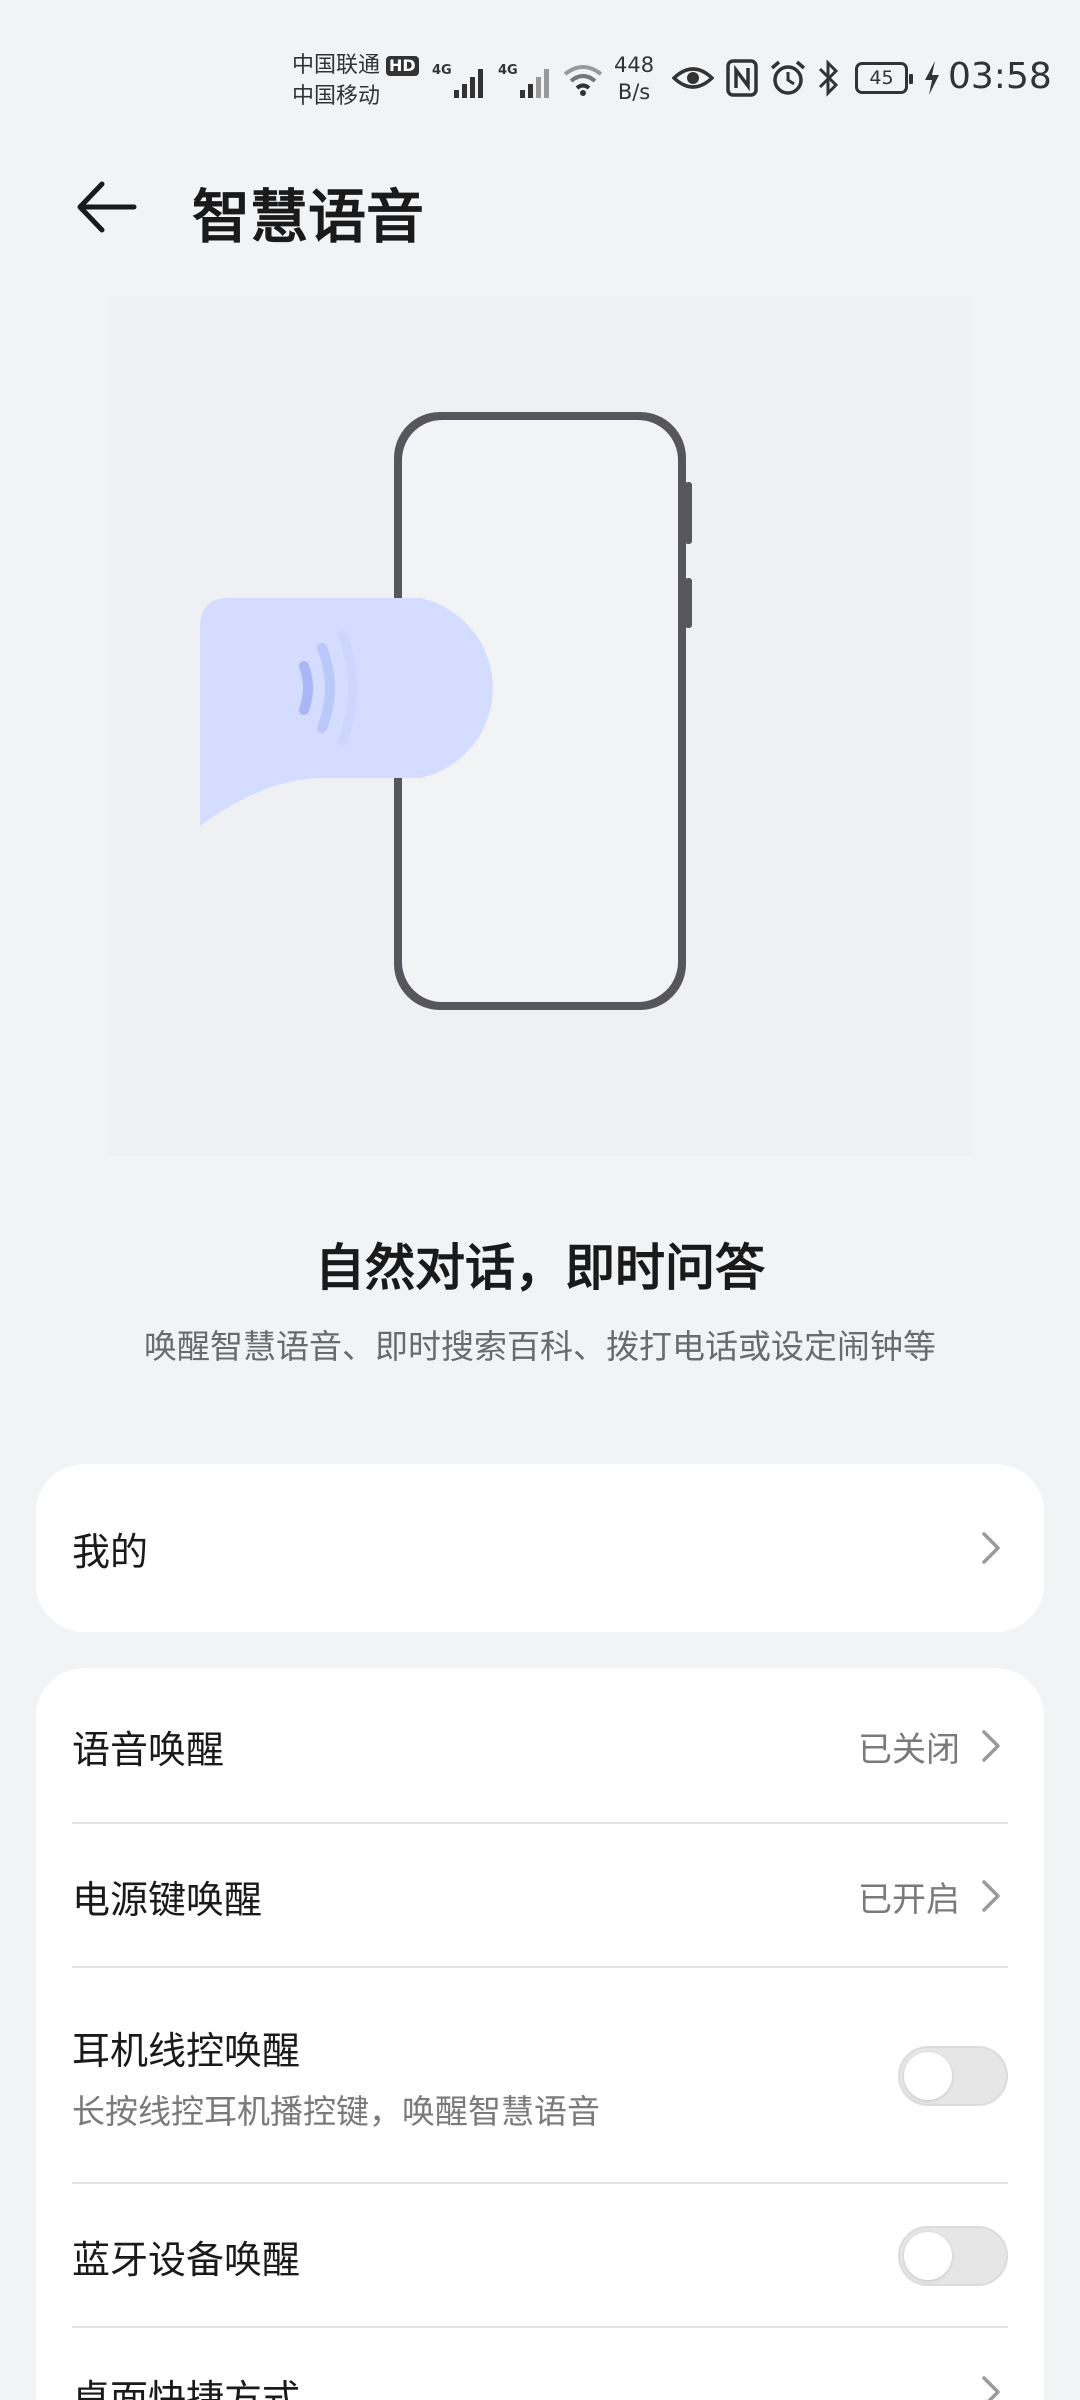 This screenshot has height=2400, width=1080. I want to click on nfc-icon, so click(742, 78).